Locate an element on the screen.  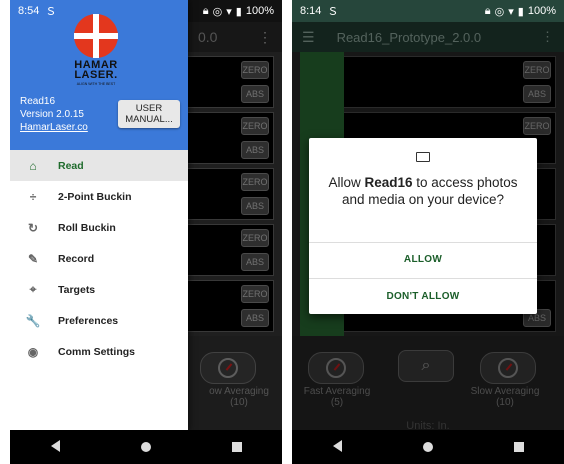
app-name: Read16 is located at coordinates (38, 101).